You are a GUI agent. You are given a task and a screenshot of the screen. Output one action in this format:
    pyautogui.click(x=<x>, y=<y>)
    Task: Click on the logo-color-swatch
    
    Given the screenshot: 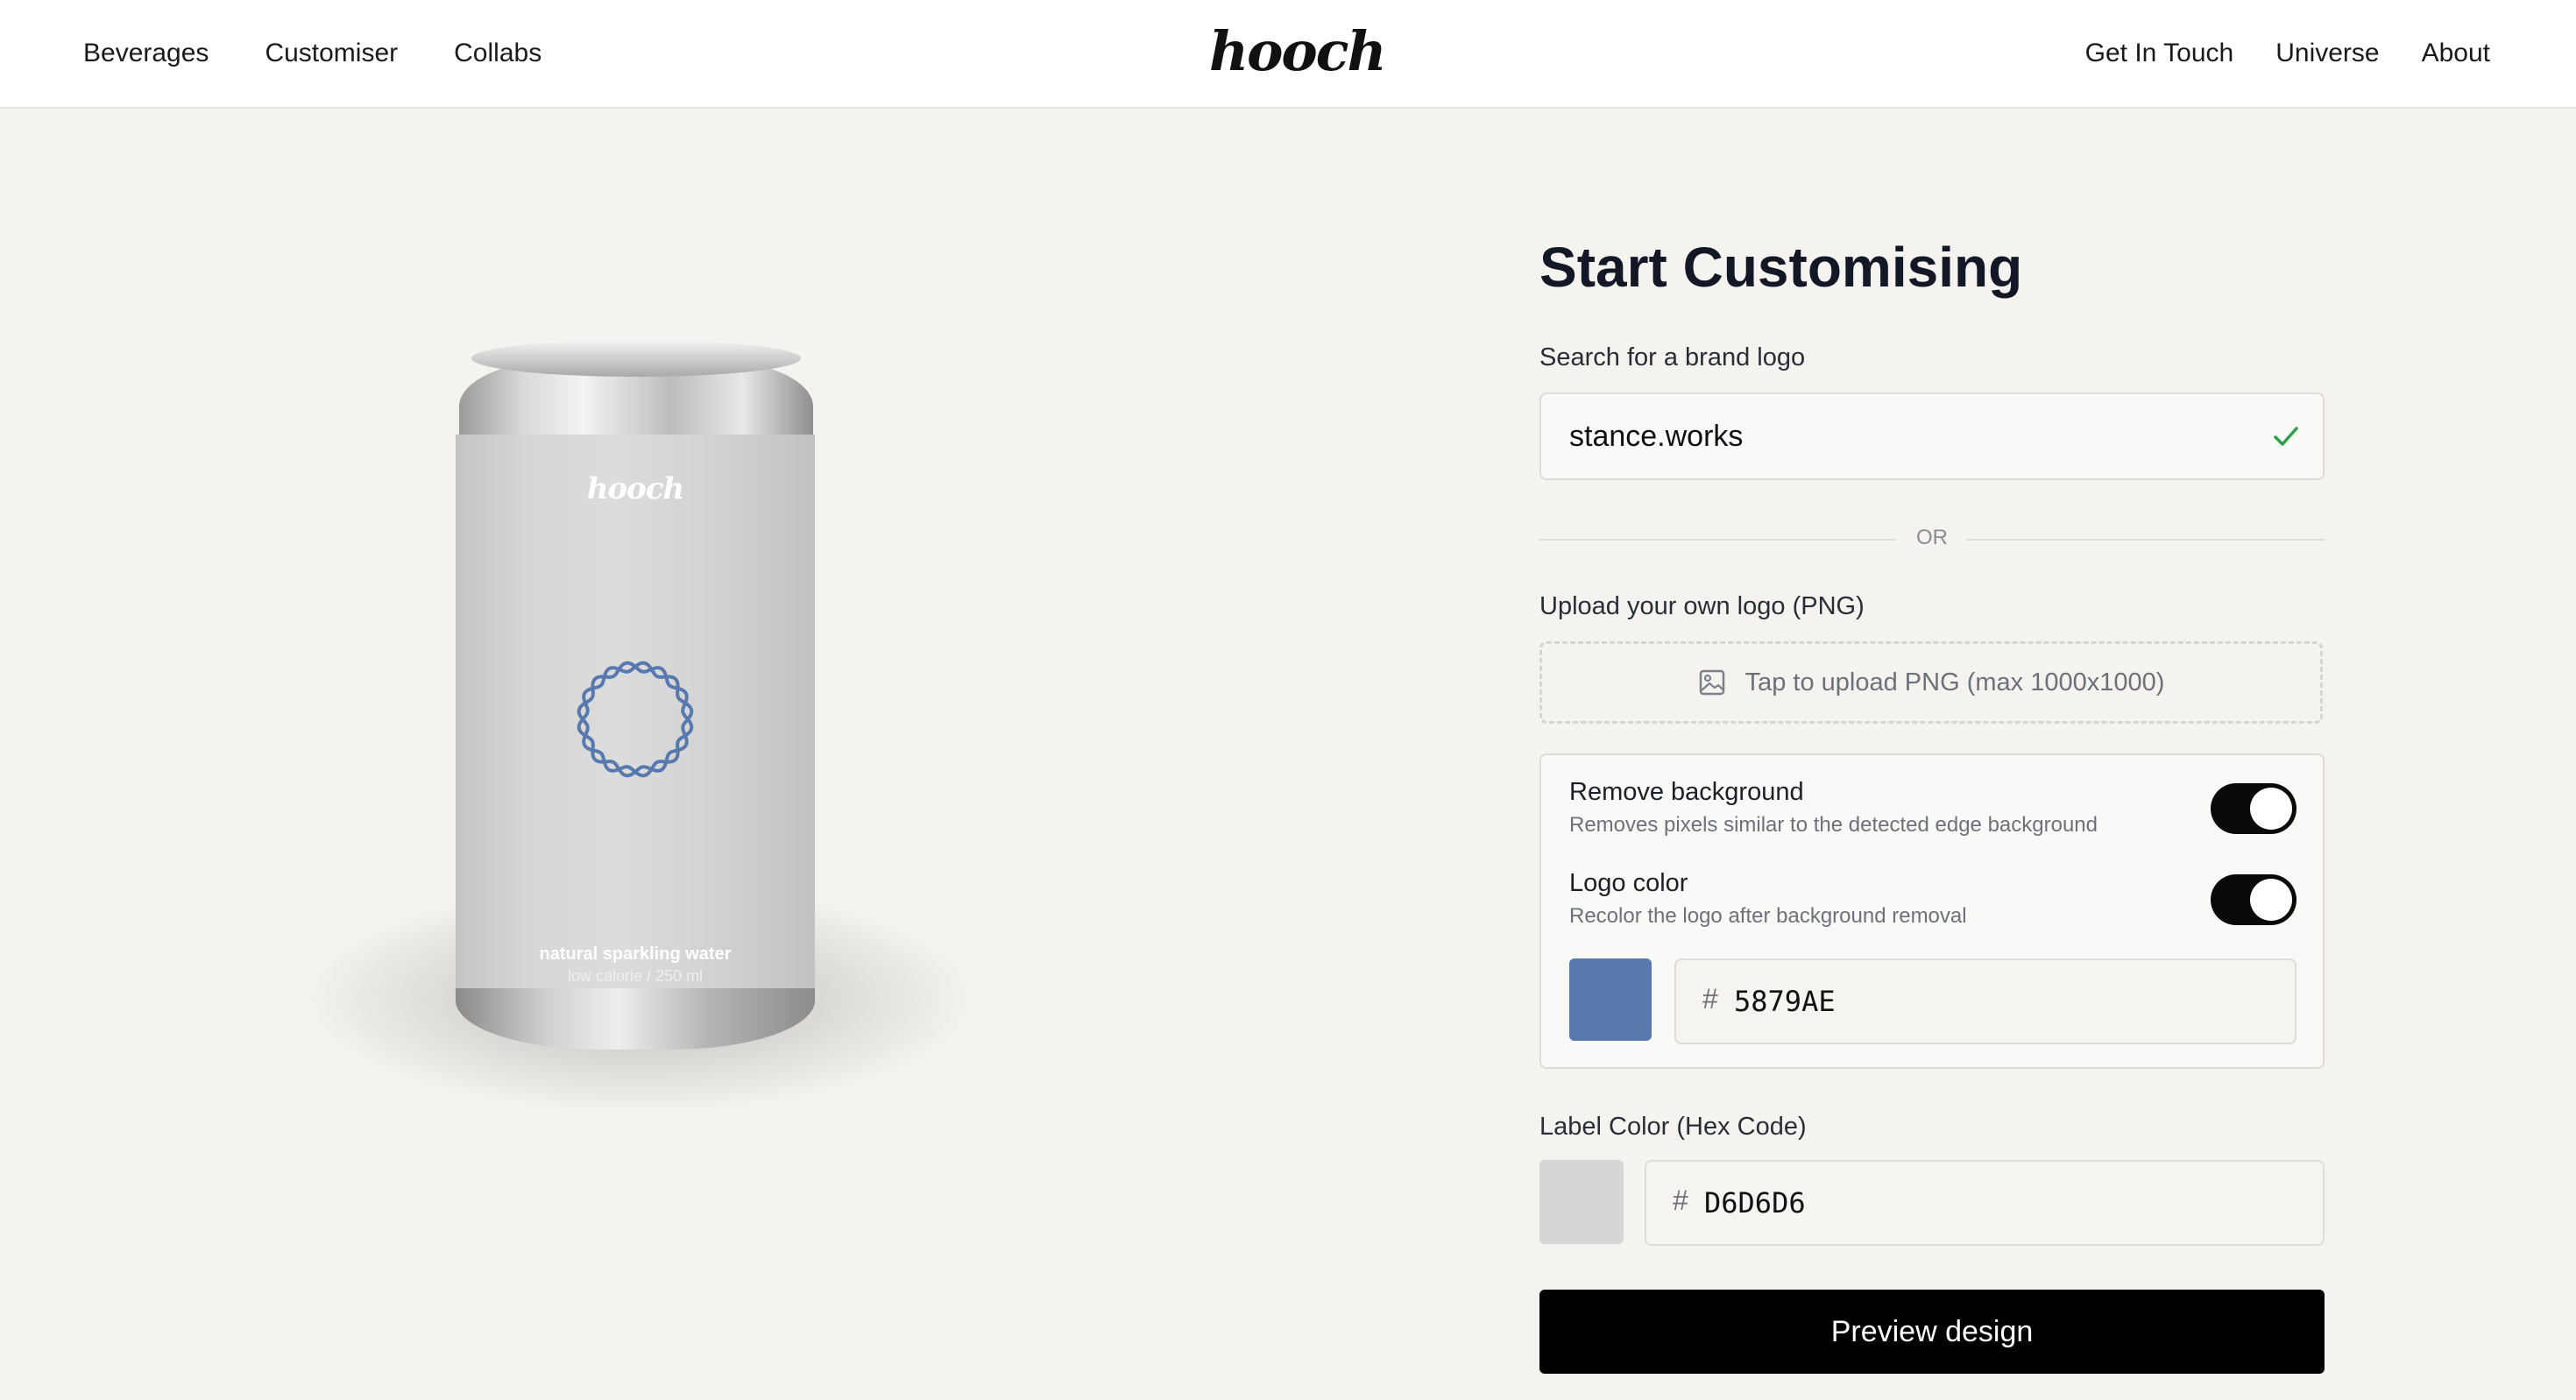 What is the action you would take?
    pyautogui.click(x=1610, y=999)
    